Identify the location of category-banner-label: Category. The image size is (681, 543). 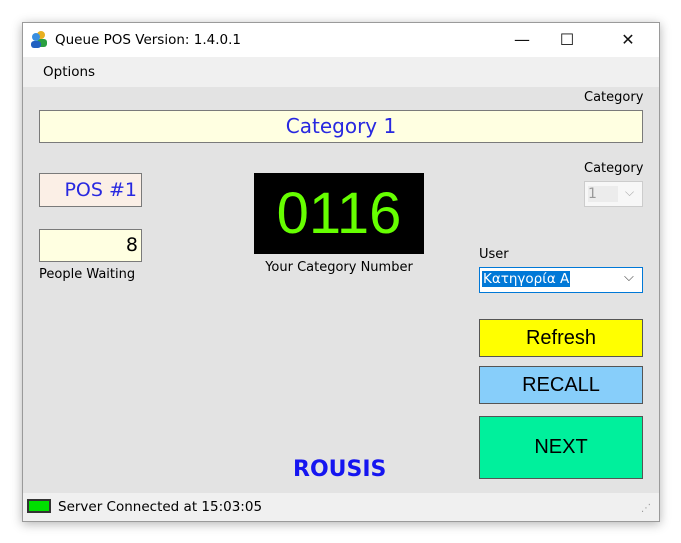
(614, 97).